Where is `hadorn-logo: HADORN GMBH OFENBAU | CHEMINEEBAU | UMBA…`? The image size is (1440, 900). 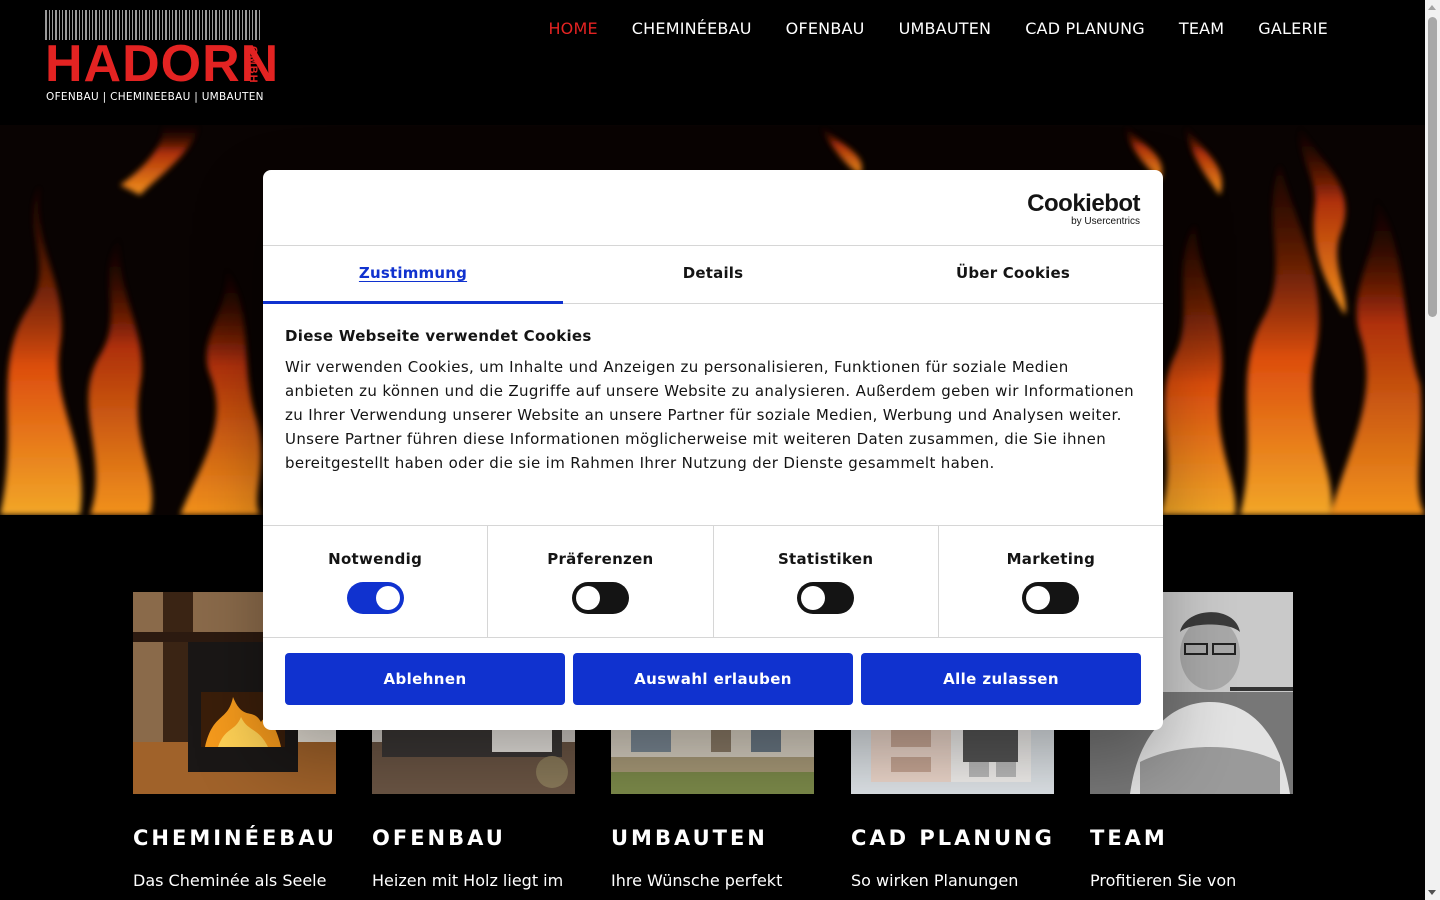
hadorn-logo: HADORN GMBH OFENBAU | CHEMINEEBAU | UMBA… is located at coordinates (161, 57).